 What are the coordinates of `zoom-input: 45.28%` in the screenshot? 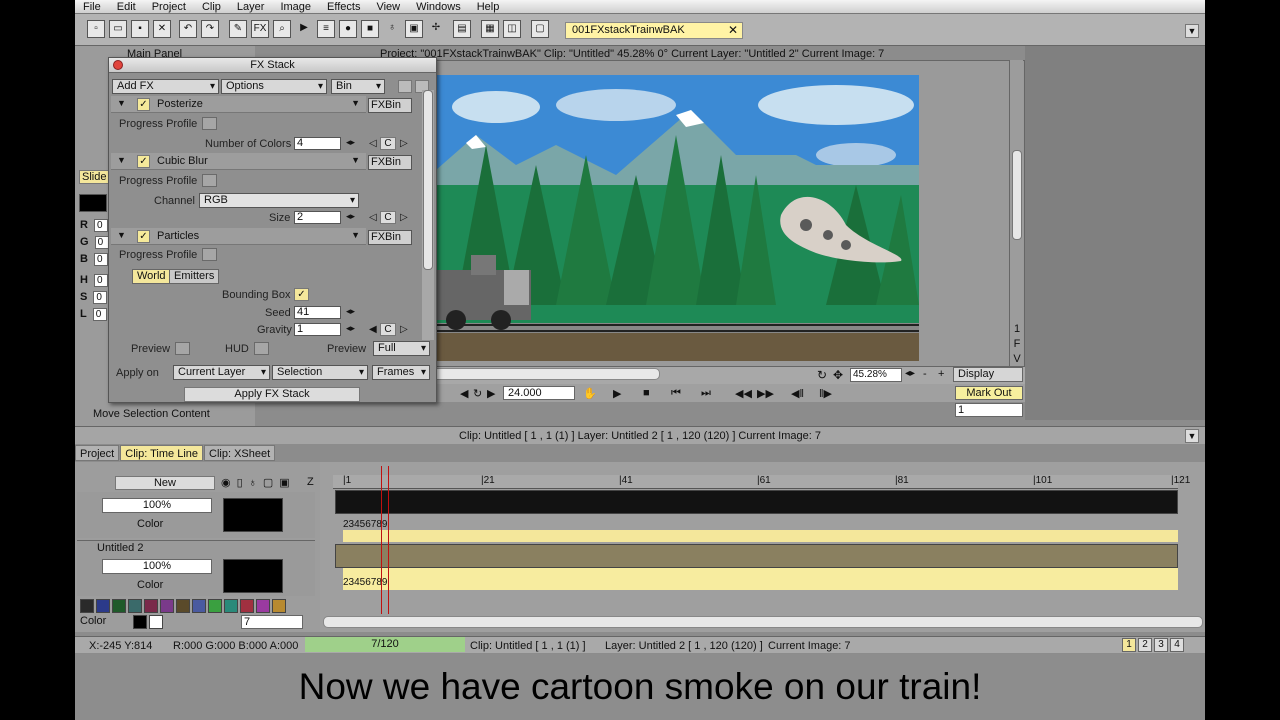 It's located at (876, 375).